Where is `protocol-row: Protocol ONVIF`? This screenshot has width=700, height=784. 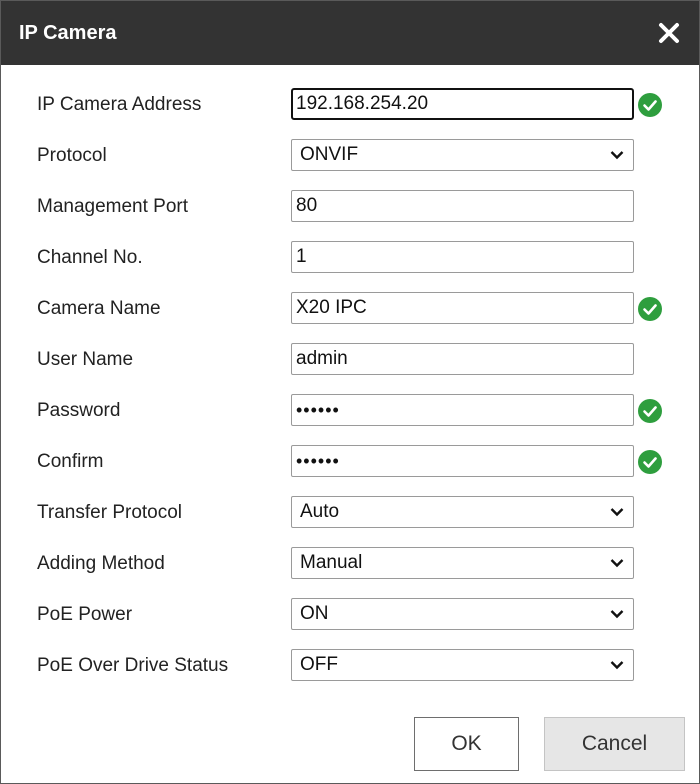
protocol-row: Protocol ONVIF is located at coordinates (350, 156).